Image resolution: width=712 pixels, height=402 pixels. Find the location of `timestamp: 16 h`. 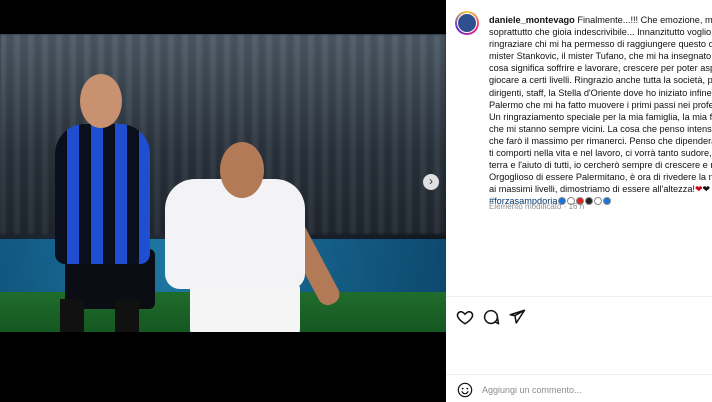

timestamp: 16 h is located at coordinates (577, 206).